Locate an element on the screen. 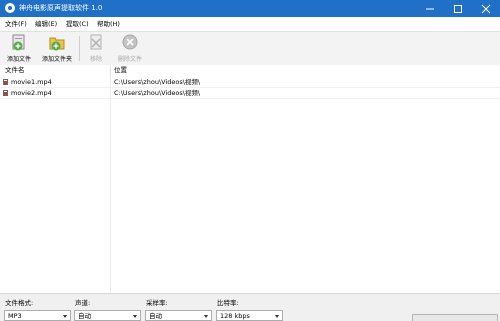  delete-file-button: 删除文件 is located at coordinates (130, 48).